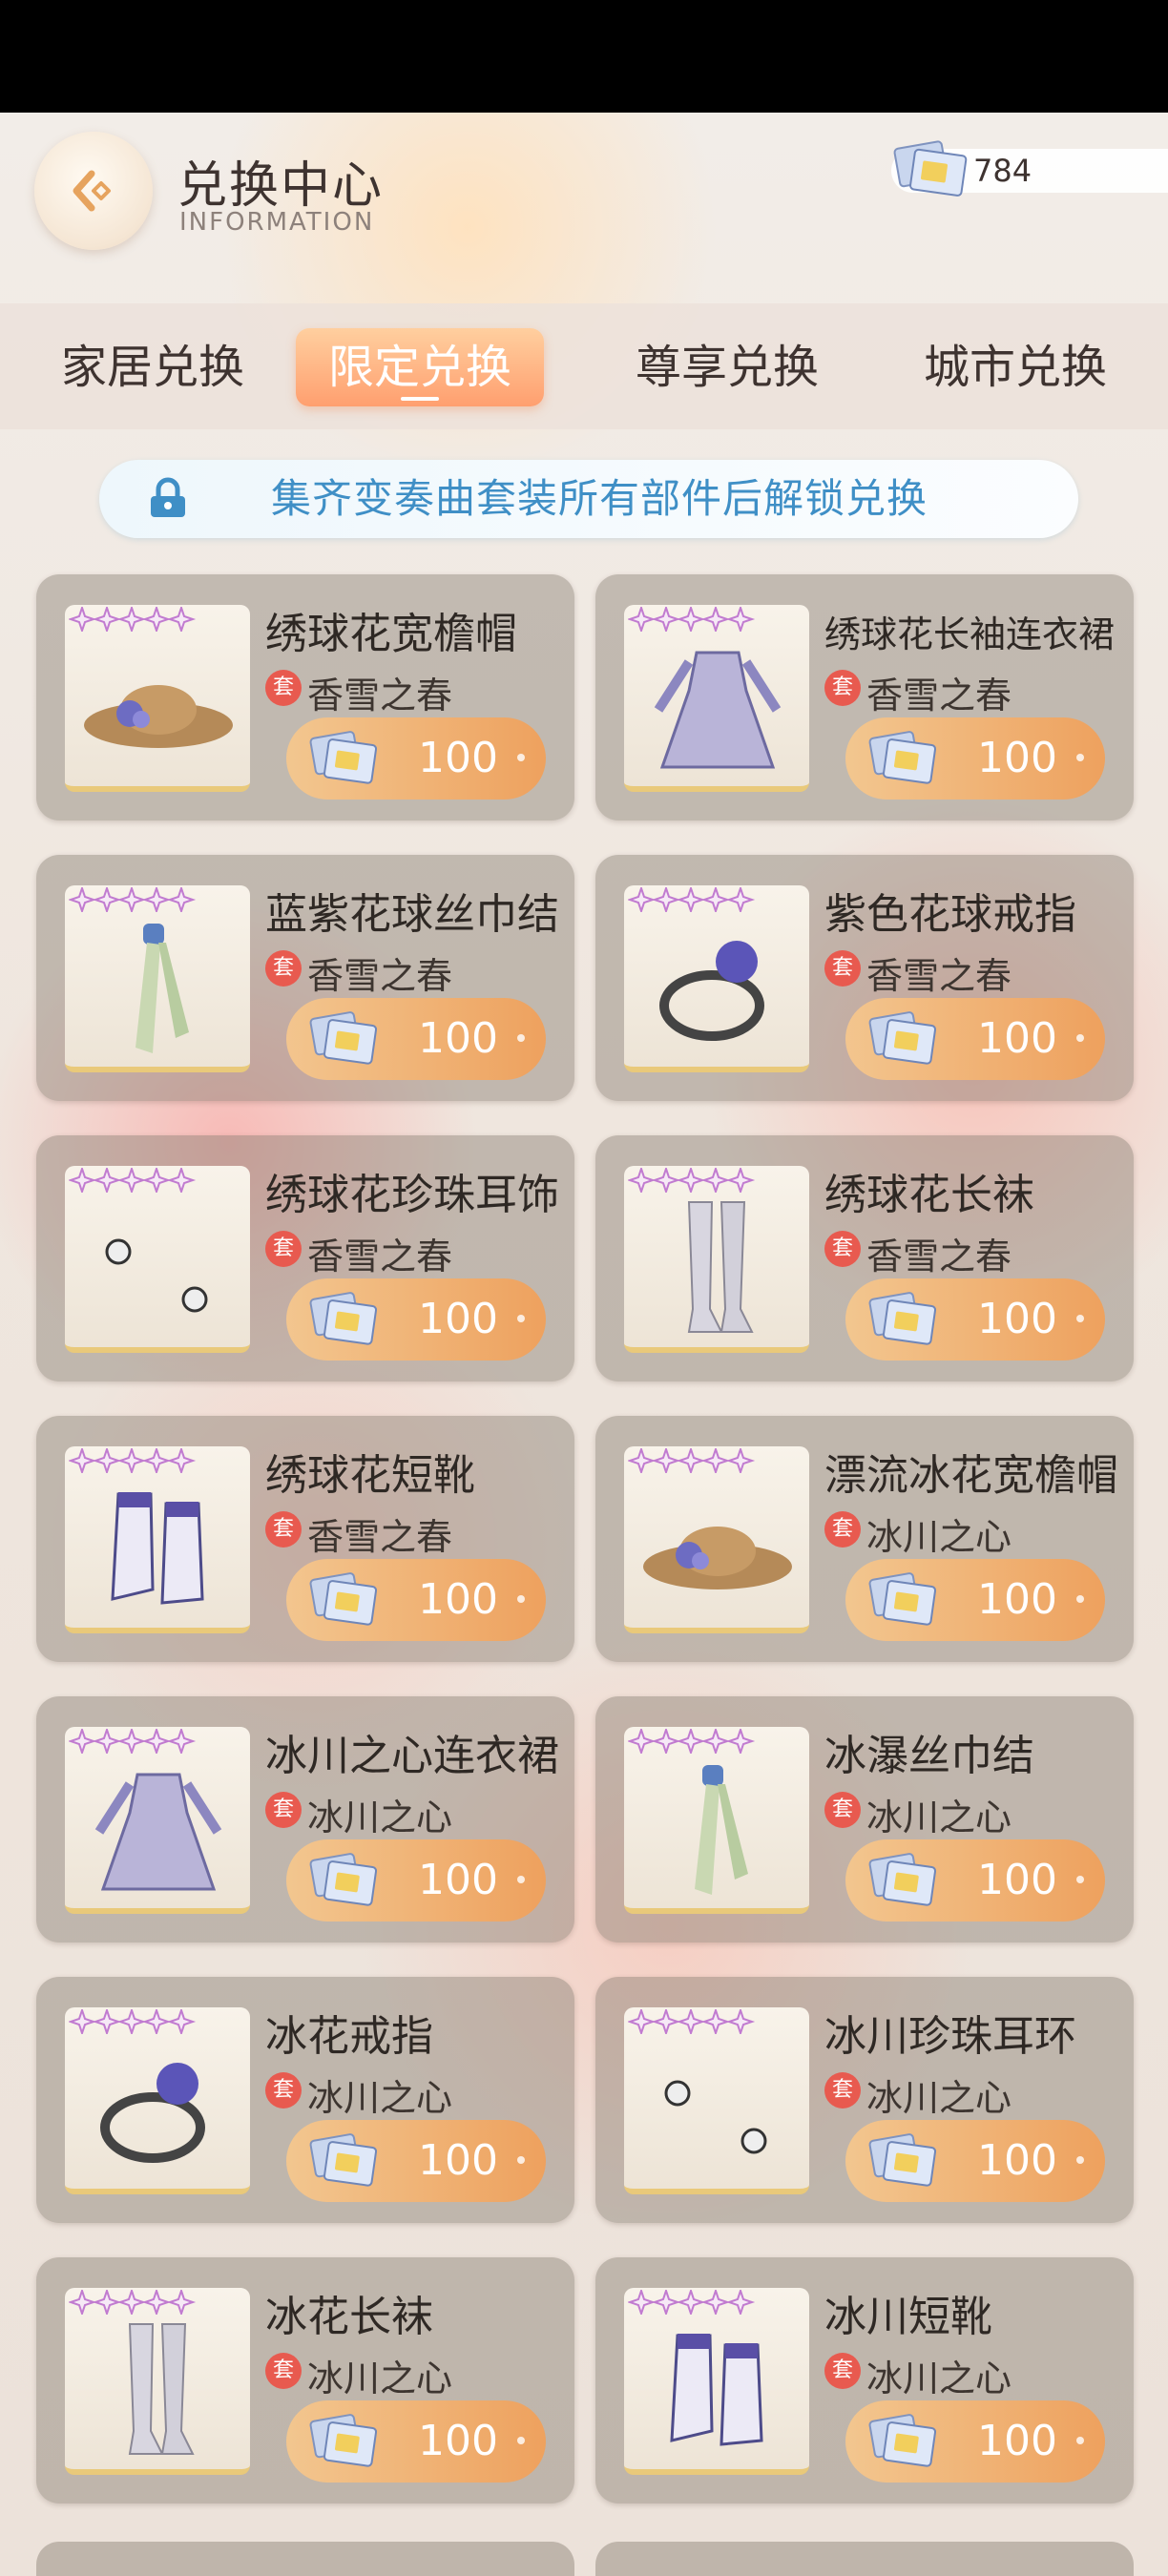 The image size is (1168, 2576). Describe the element at coordinates (370, 1475) in the screenshot. I see `item-name: 绣球花短靴` at that location.